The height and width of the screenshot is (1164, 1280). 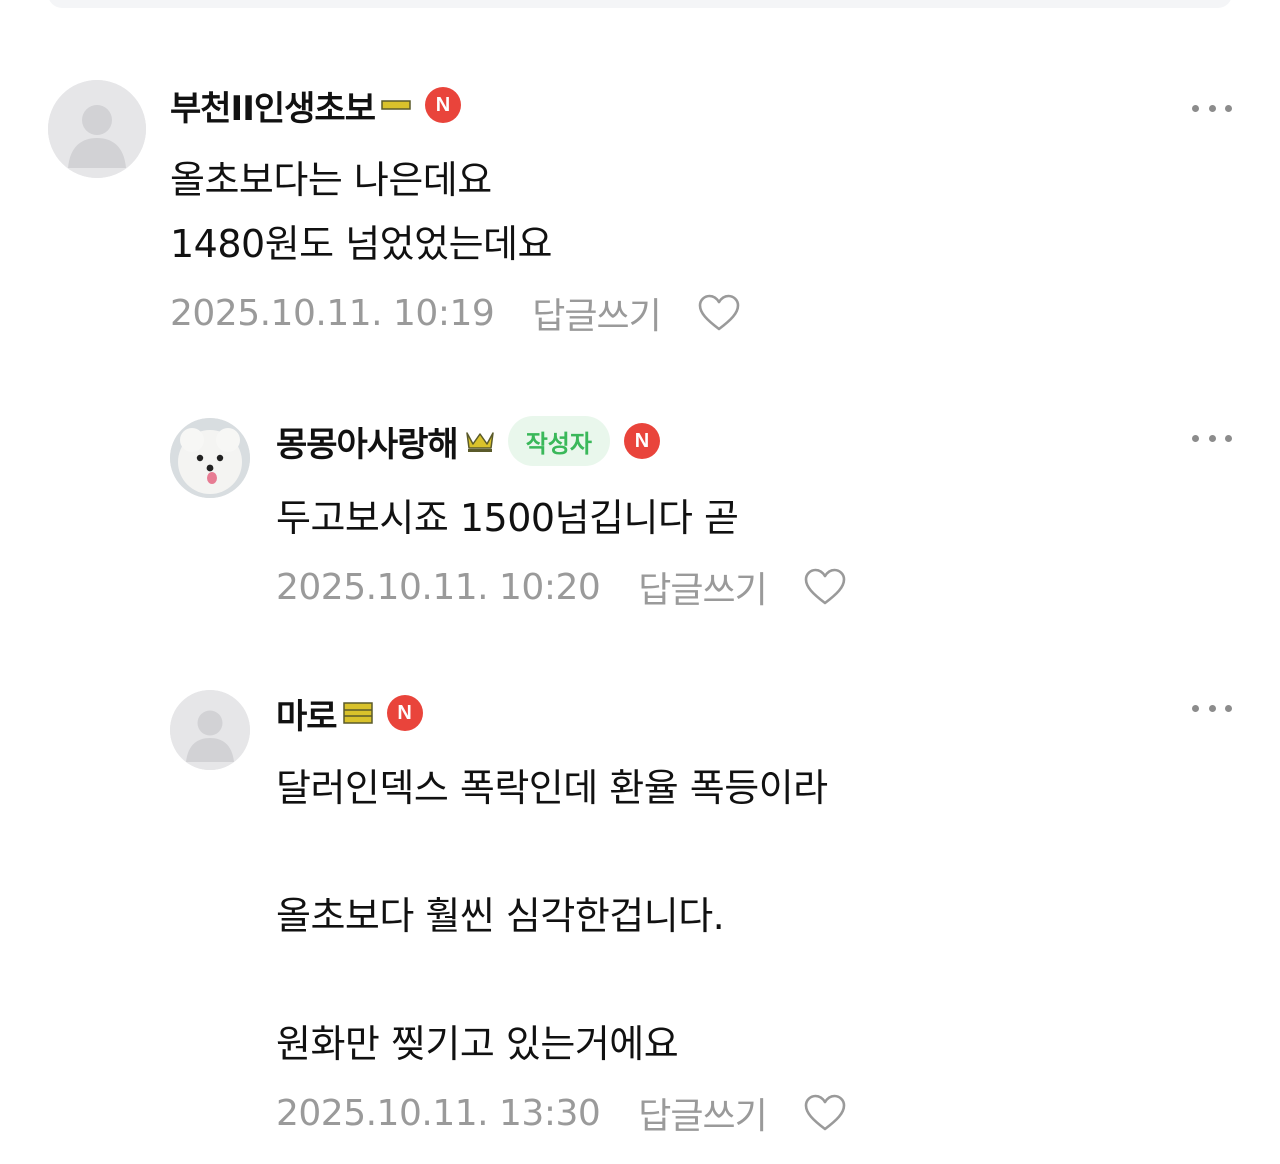 What do you see at coordinates (273, 105) in the screenshot?
I see `nickname: 부천II인생초보` at bounding box center [273, 105].